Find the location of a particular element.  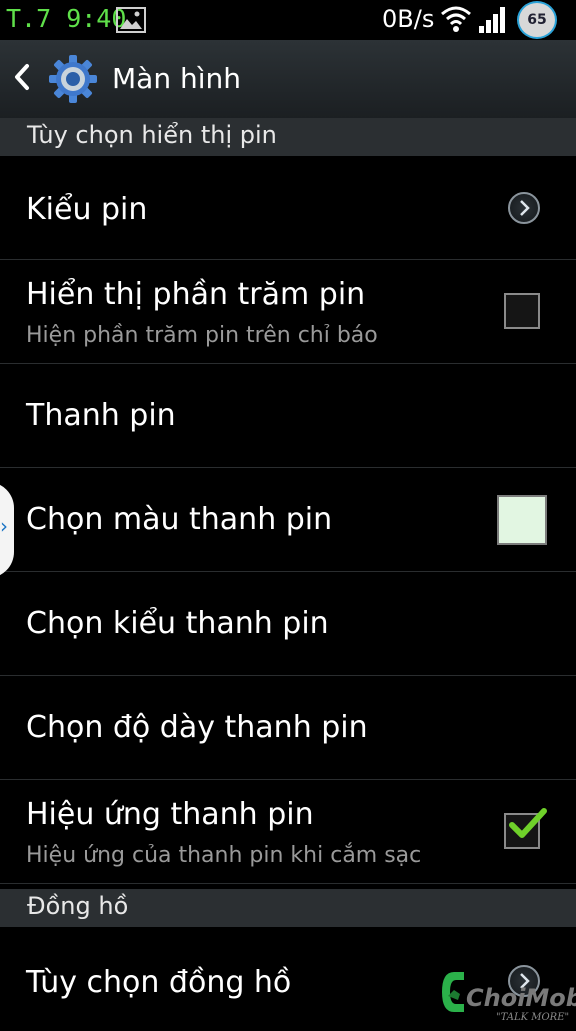

battery-icon: 65 is located at coordinates (537, 20).